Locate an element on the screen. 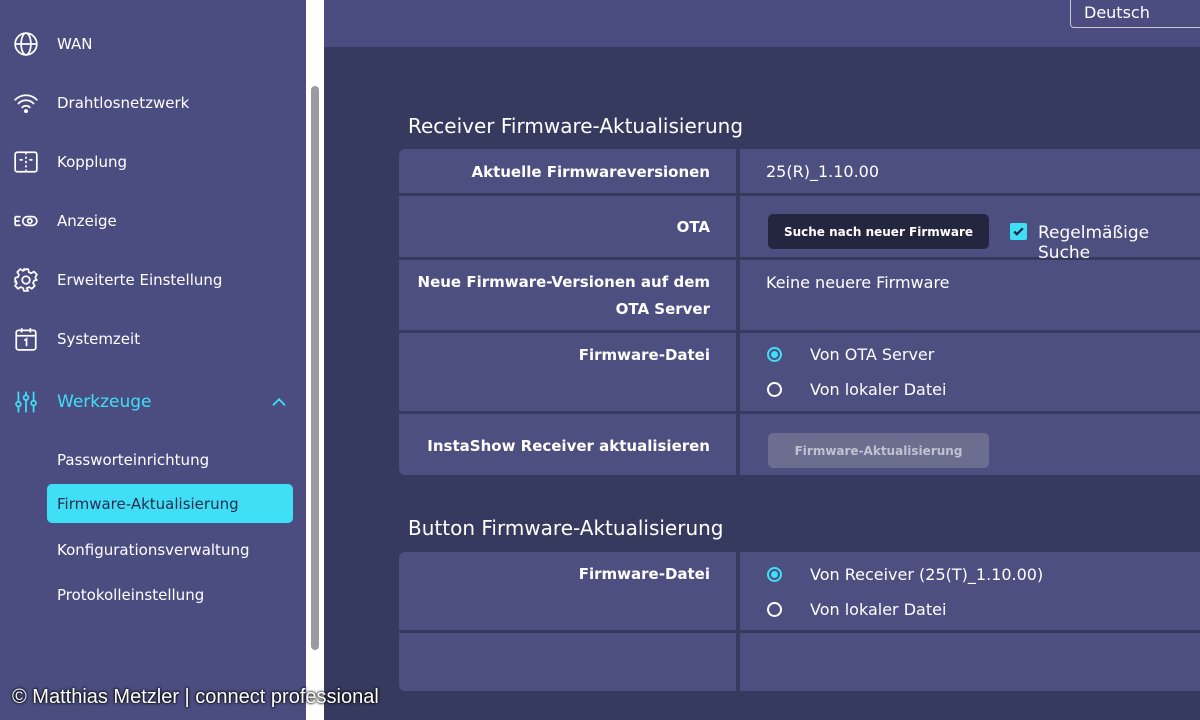 The width and height of the screenshot is (1200, 720). radio-ota-server is located at coordinates (774, 354).